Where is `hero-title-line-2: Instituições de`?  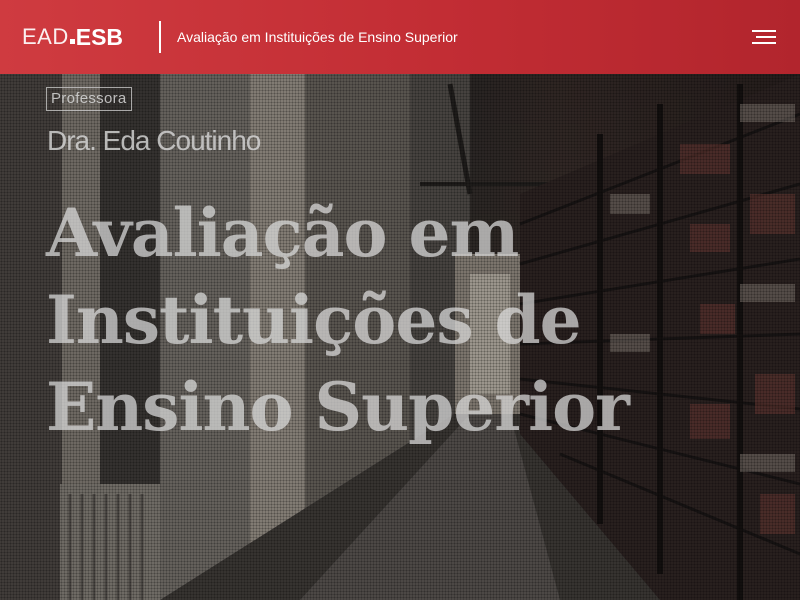 hero-title-line-2: Instituições de is located at coordinates (314, 320).